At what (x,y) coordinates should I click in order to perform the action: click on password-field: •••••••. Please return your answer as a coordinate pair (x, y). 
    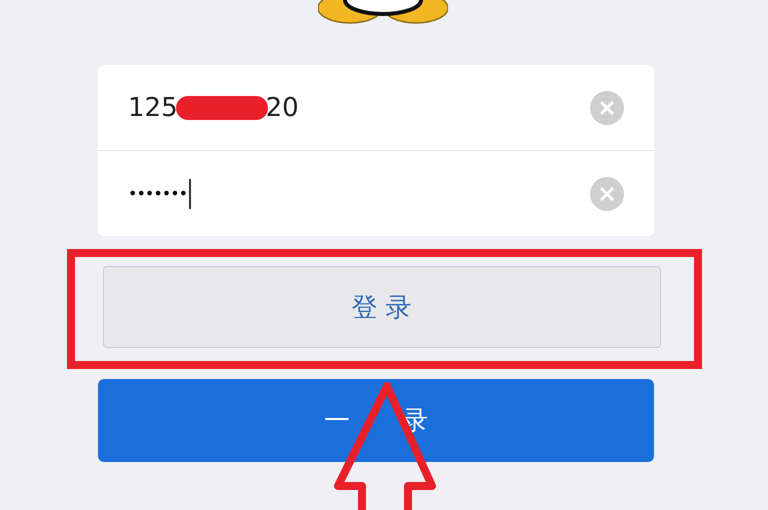
    Looking at the image, I should click on (376, 193).